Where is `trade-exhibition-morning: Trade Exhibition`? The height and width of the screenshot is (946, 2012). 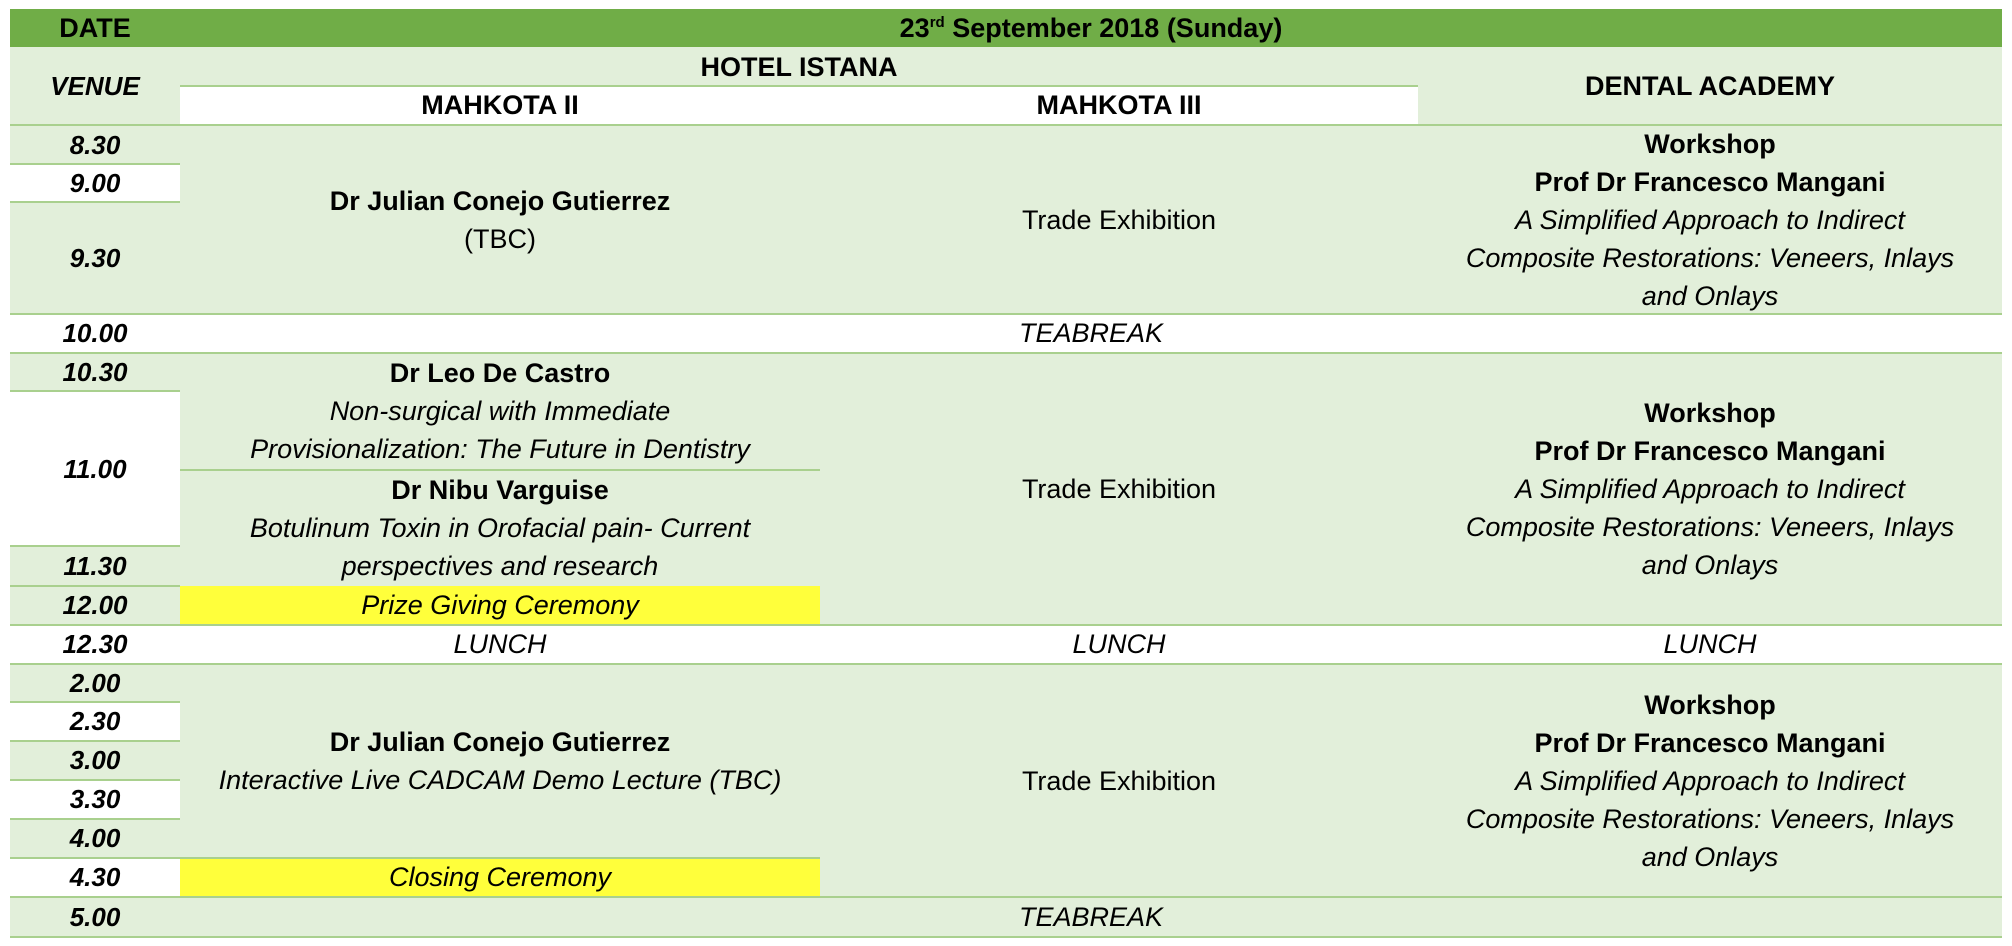
trade-exhibition-morning: Trade Exhibition is located at coordinates (1119, 220).